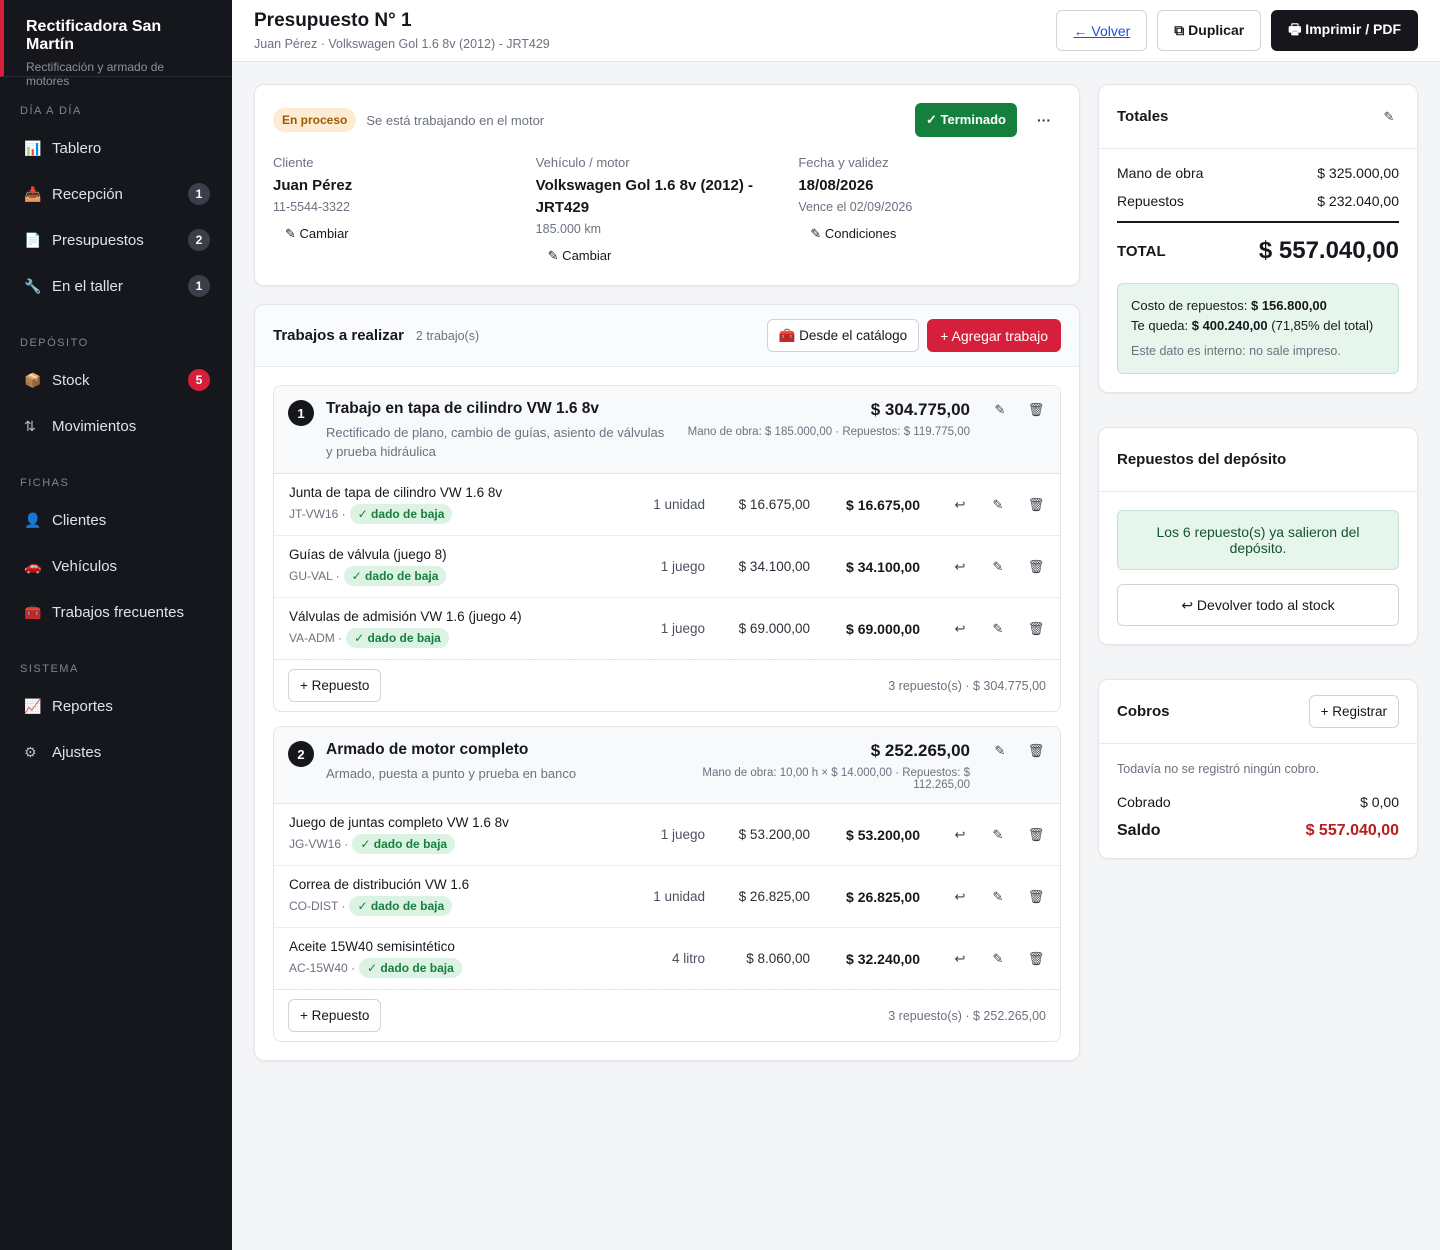 This screenshot has height=1250, width=1440. I want to click on part-subtotal: $ 16.675,00, so click(883, 504).